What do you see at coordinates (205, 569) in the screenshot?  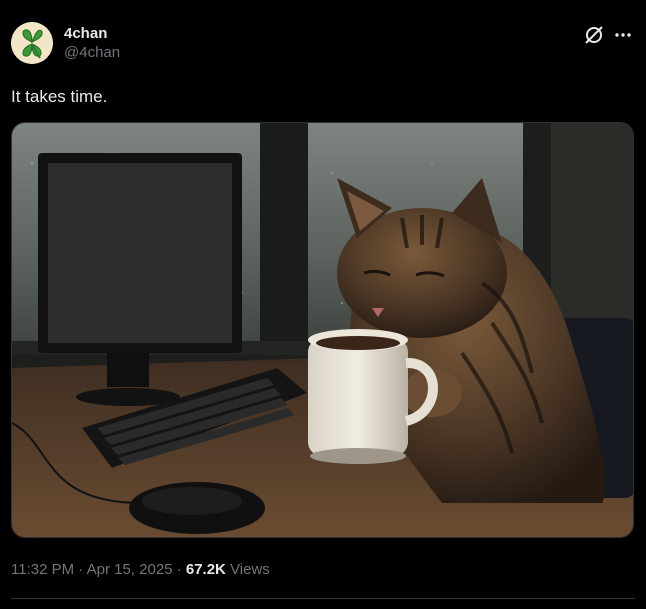 I see `views-count: 67.2K` at bounding box center [205, 569].